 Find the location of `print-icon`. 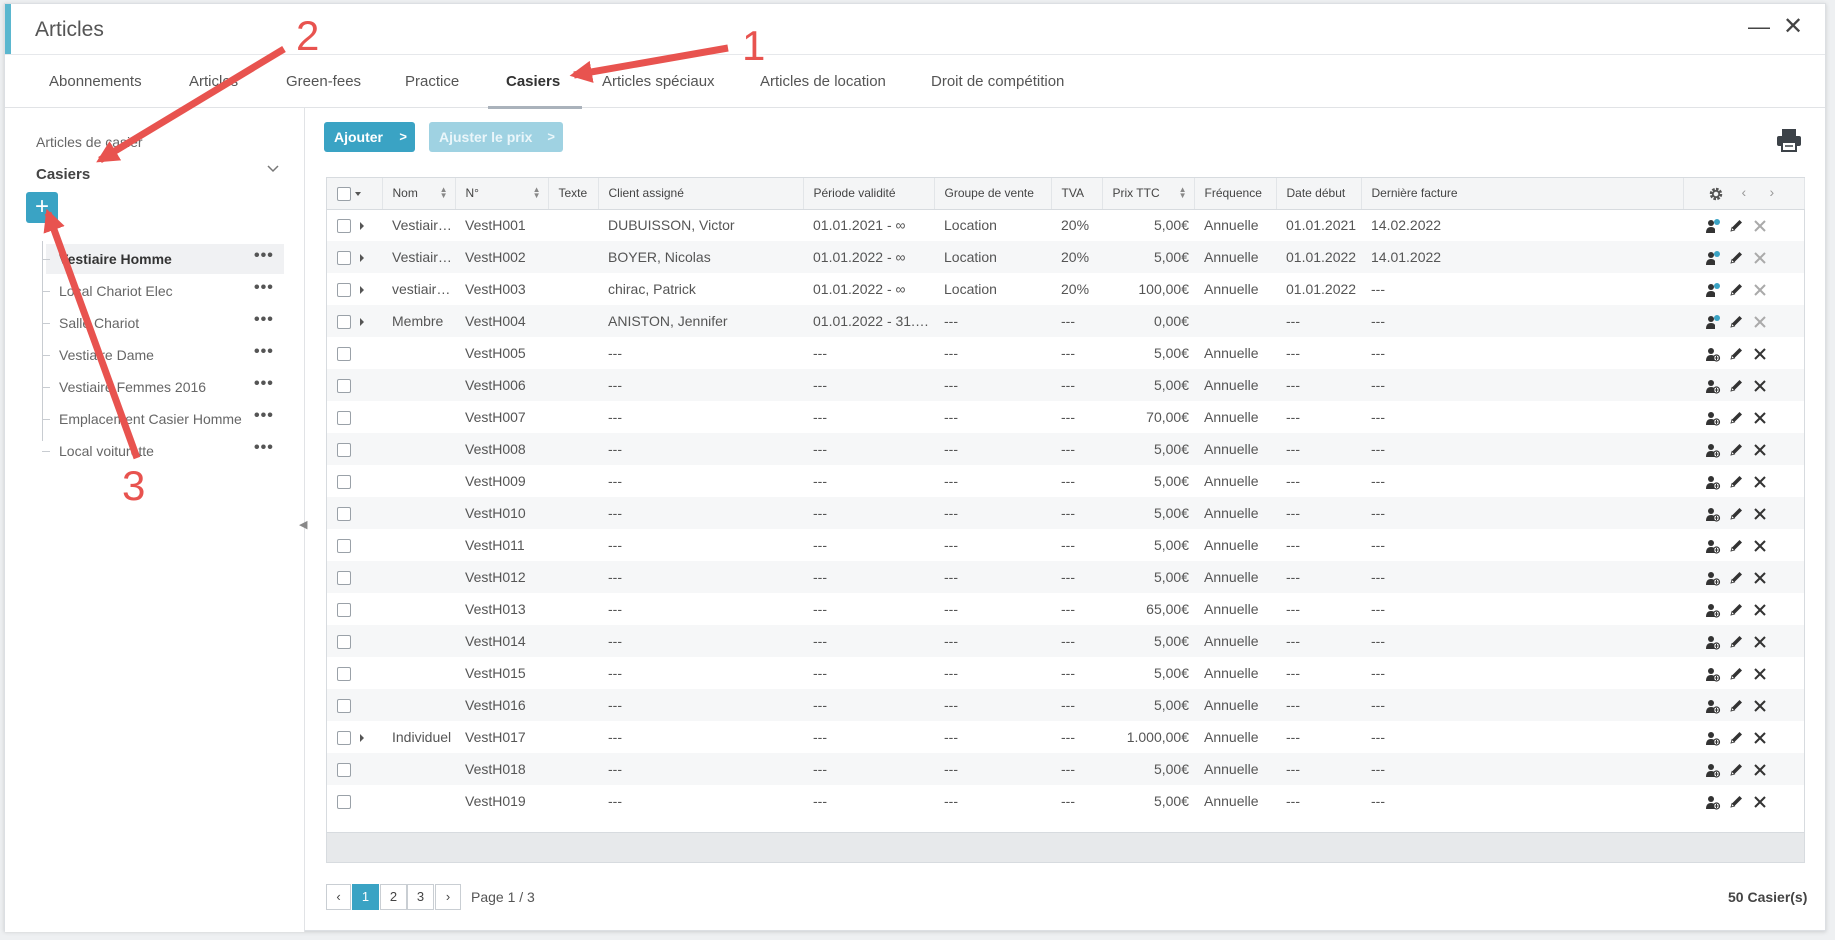

print-icon is located at coordinates (1789, 140).